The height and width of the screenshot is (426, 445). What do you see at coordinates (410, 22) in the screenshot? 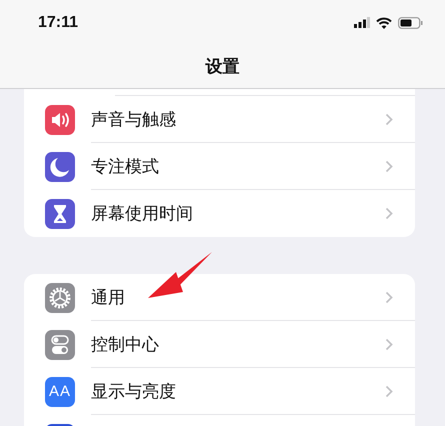
I see `battery-icon` at bounding box center [410, 22].